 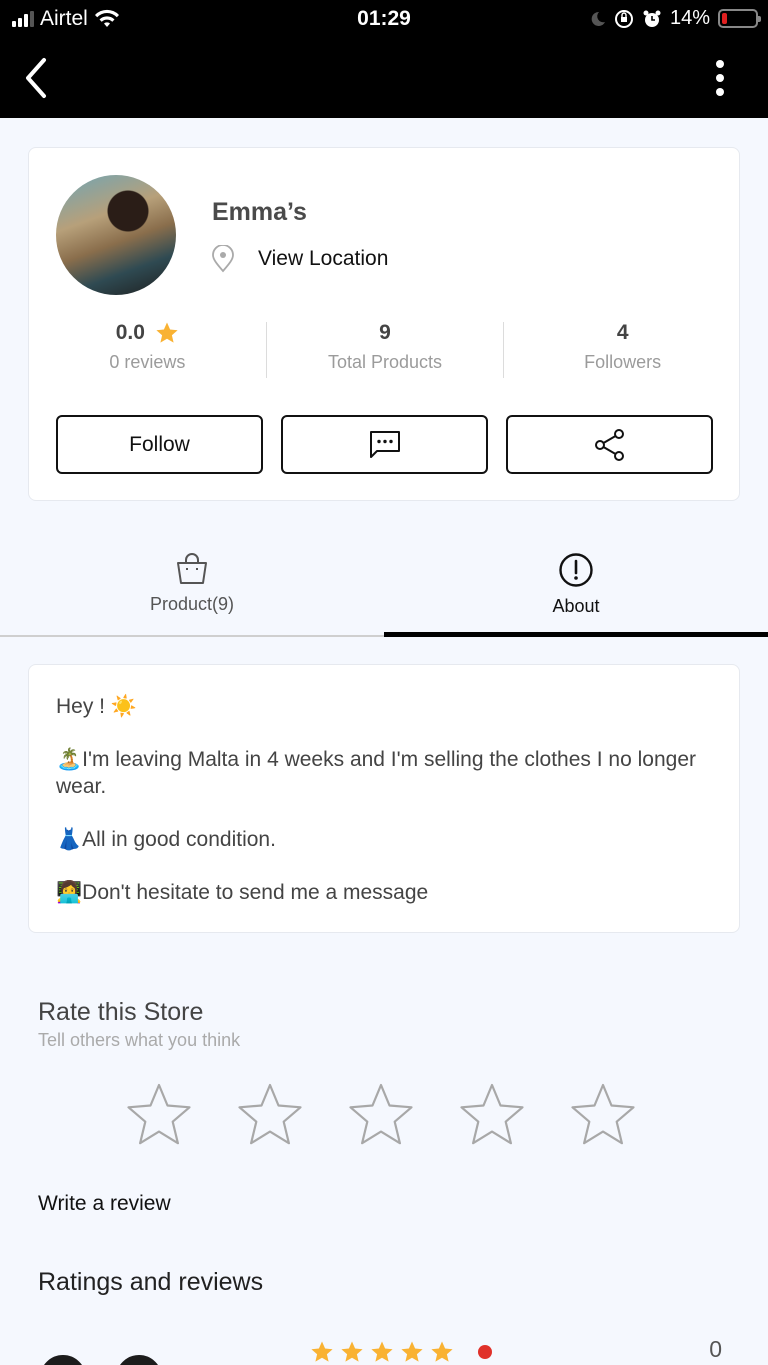 I want to click on stat-products: 9 Total Products, so click(x=385, y=348).